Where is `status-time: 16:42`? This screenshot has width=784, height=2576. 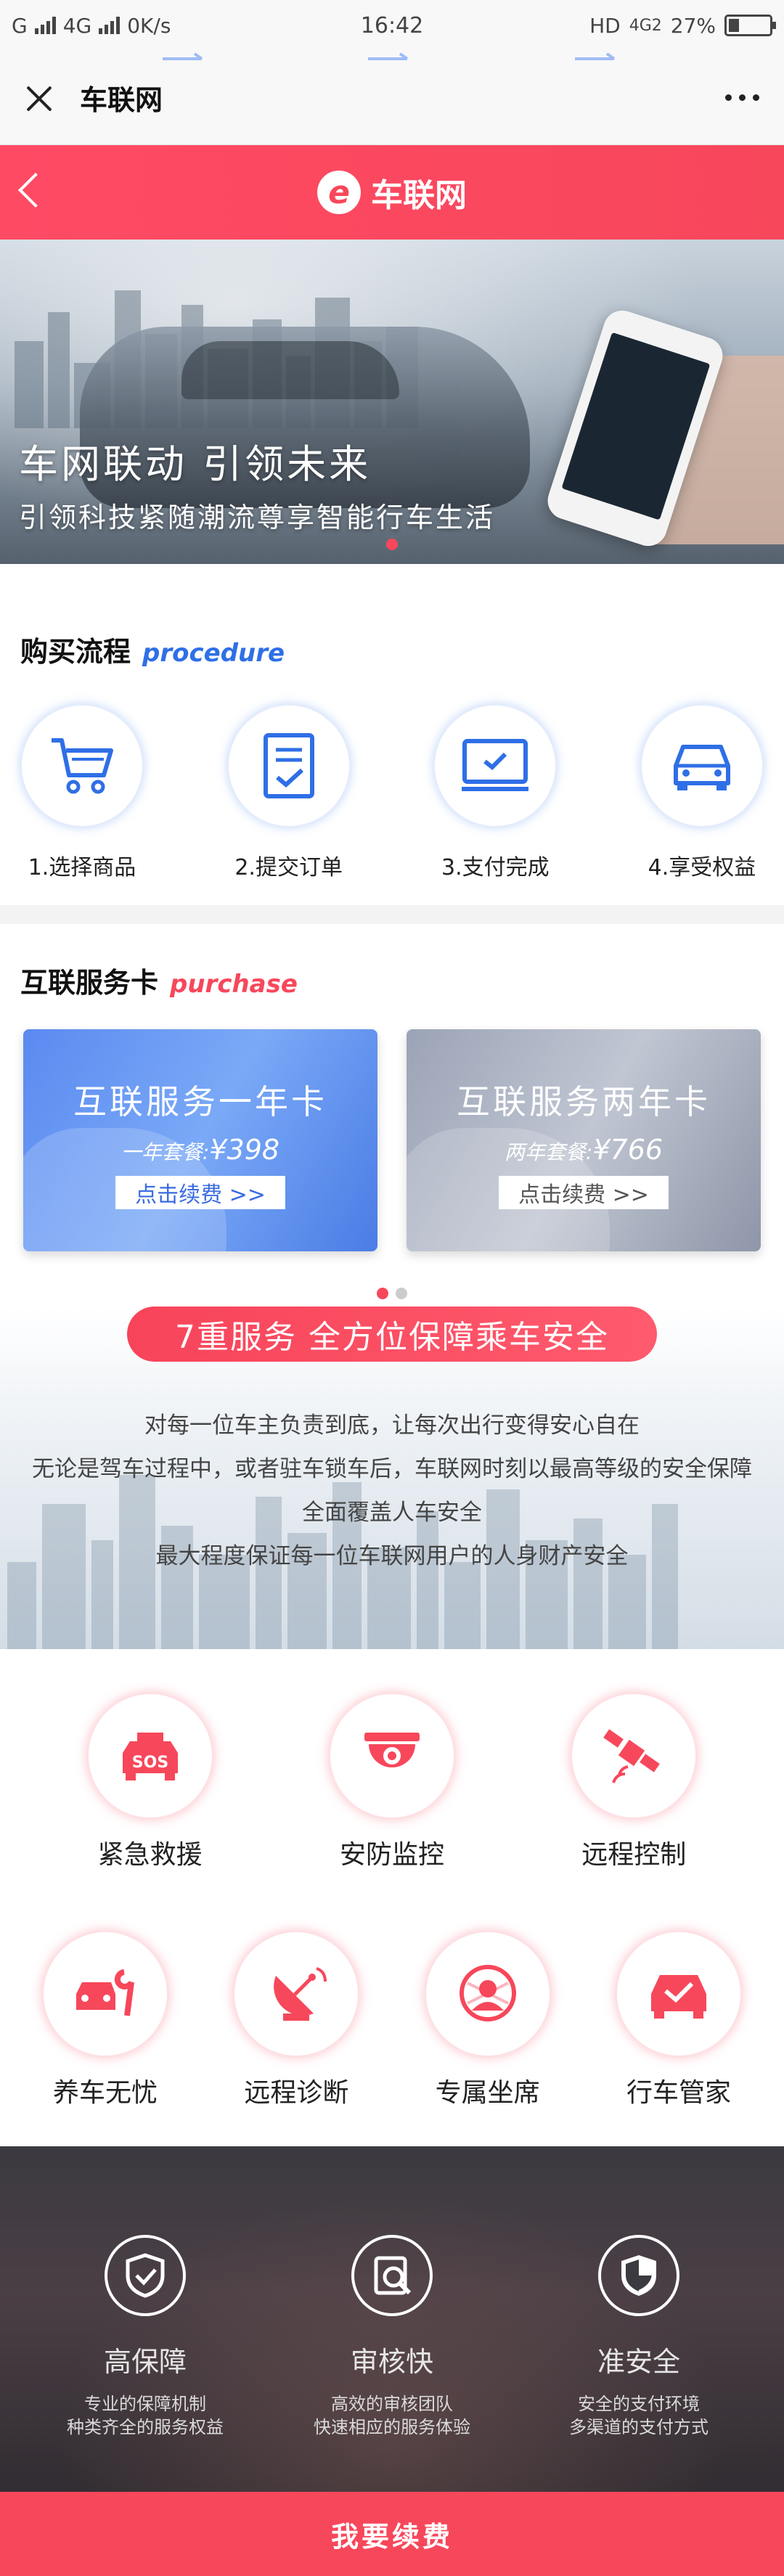
status-time: 16:42 is located at coordinates (392, 26).